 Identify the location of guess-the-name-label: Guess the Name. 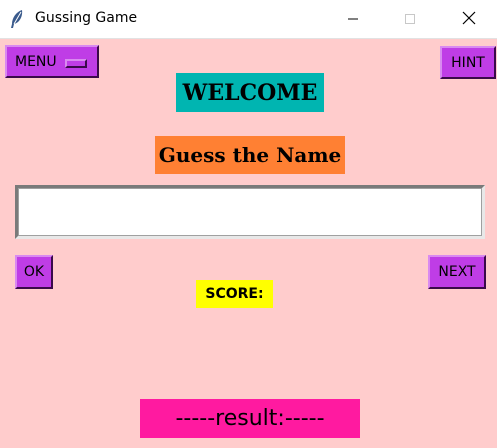
(250, 155).